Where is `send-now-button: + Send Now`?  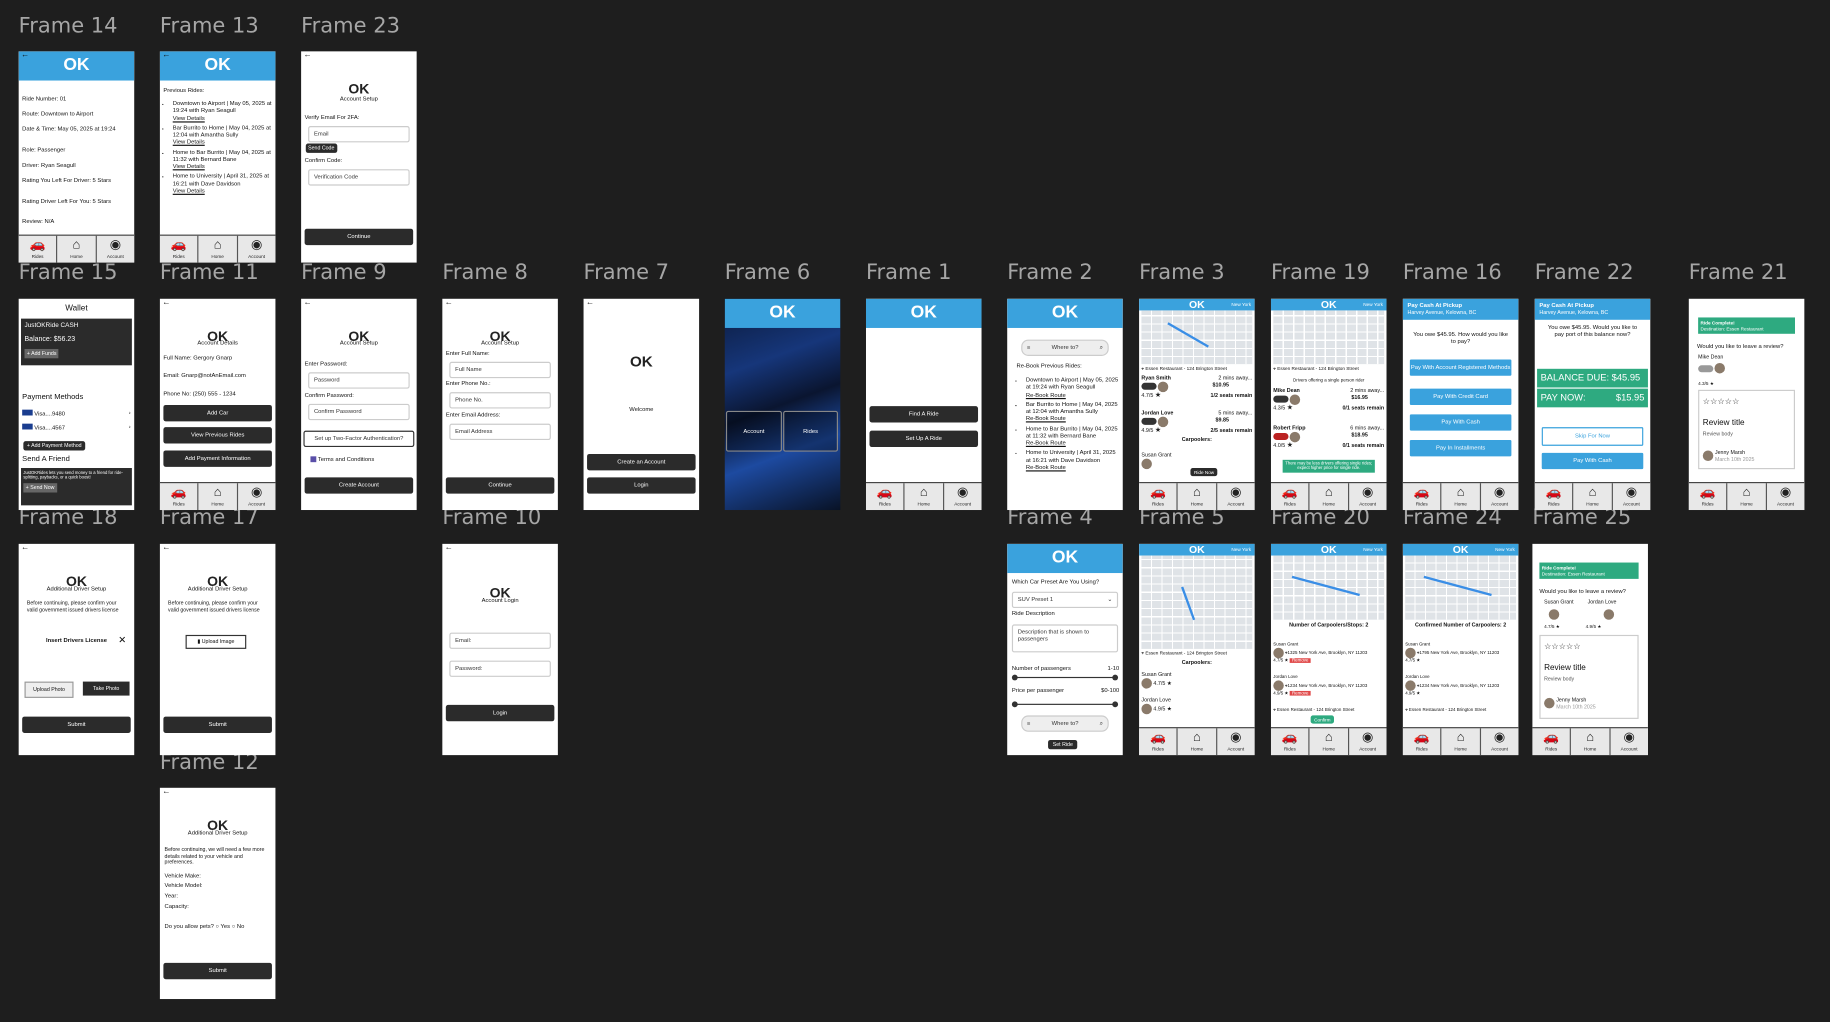
send-now-button: + Send Now is located at coordinates (40, 488).